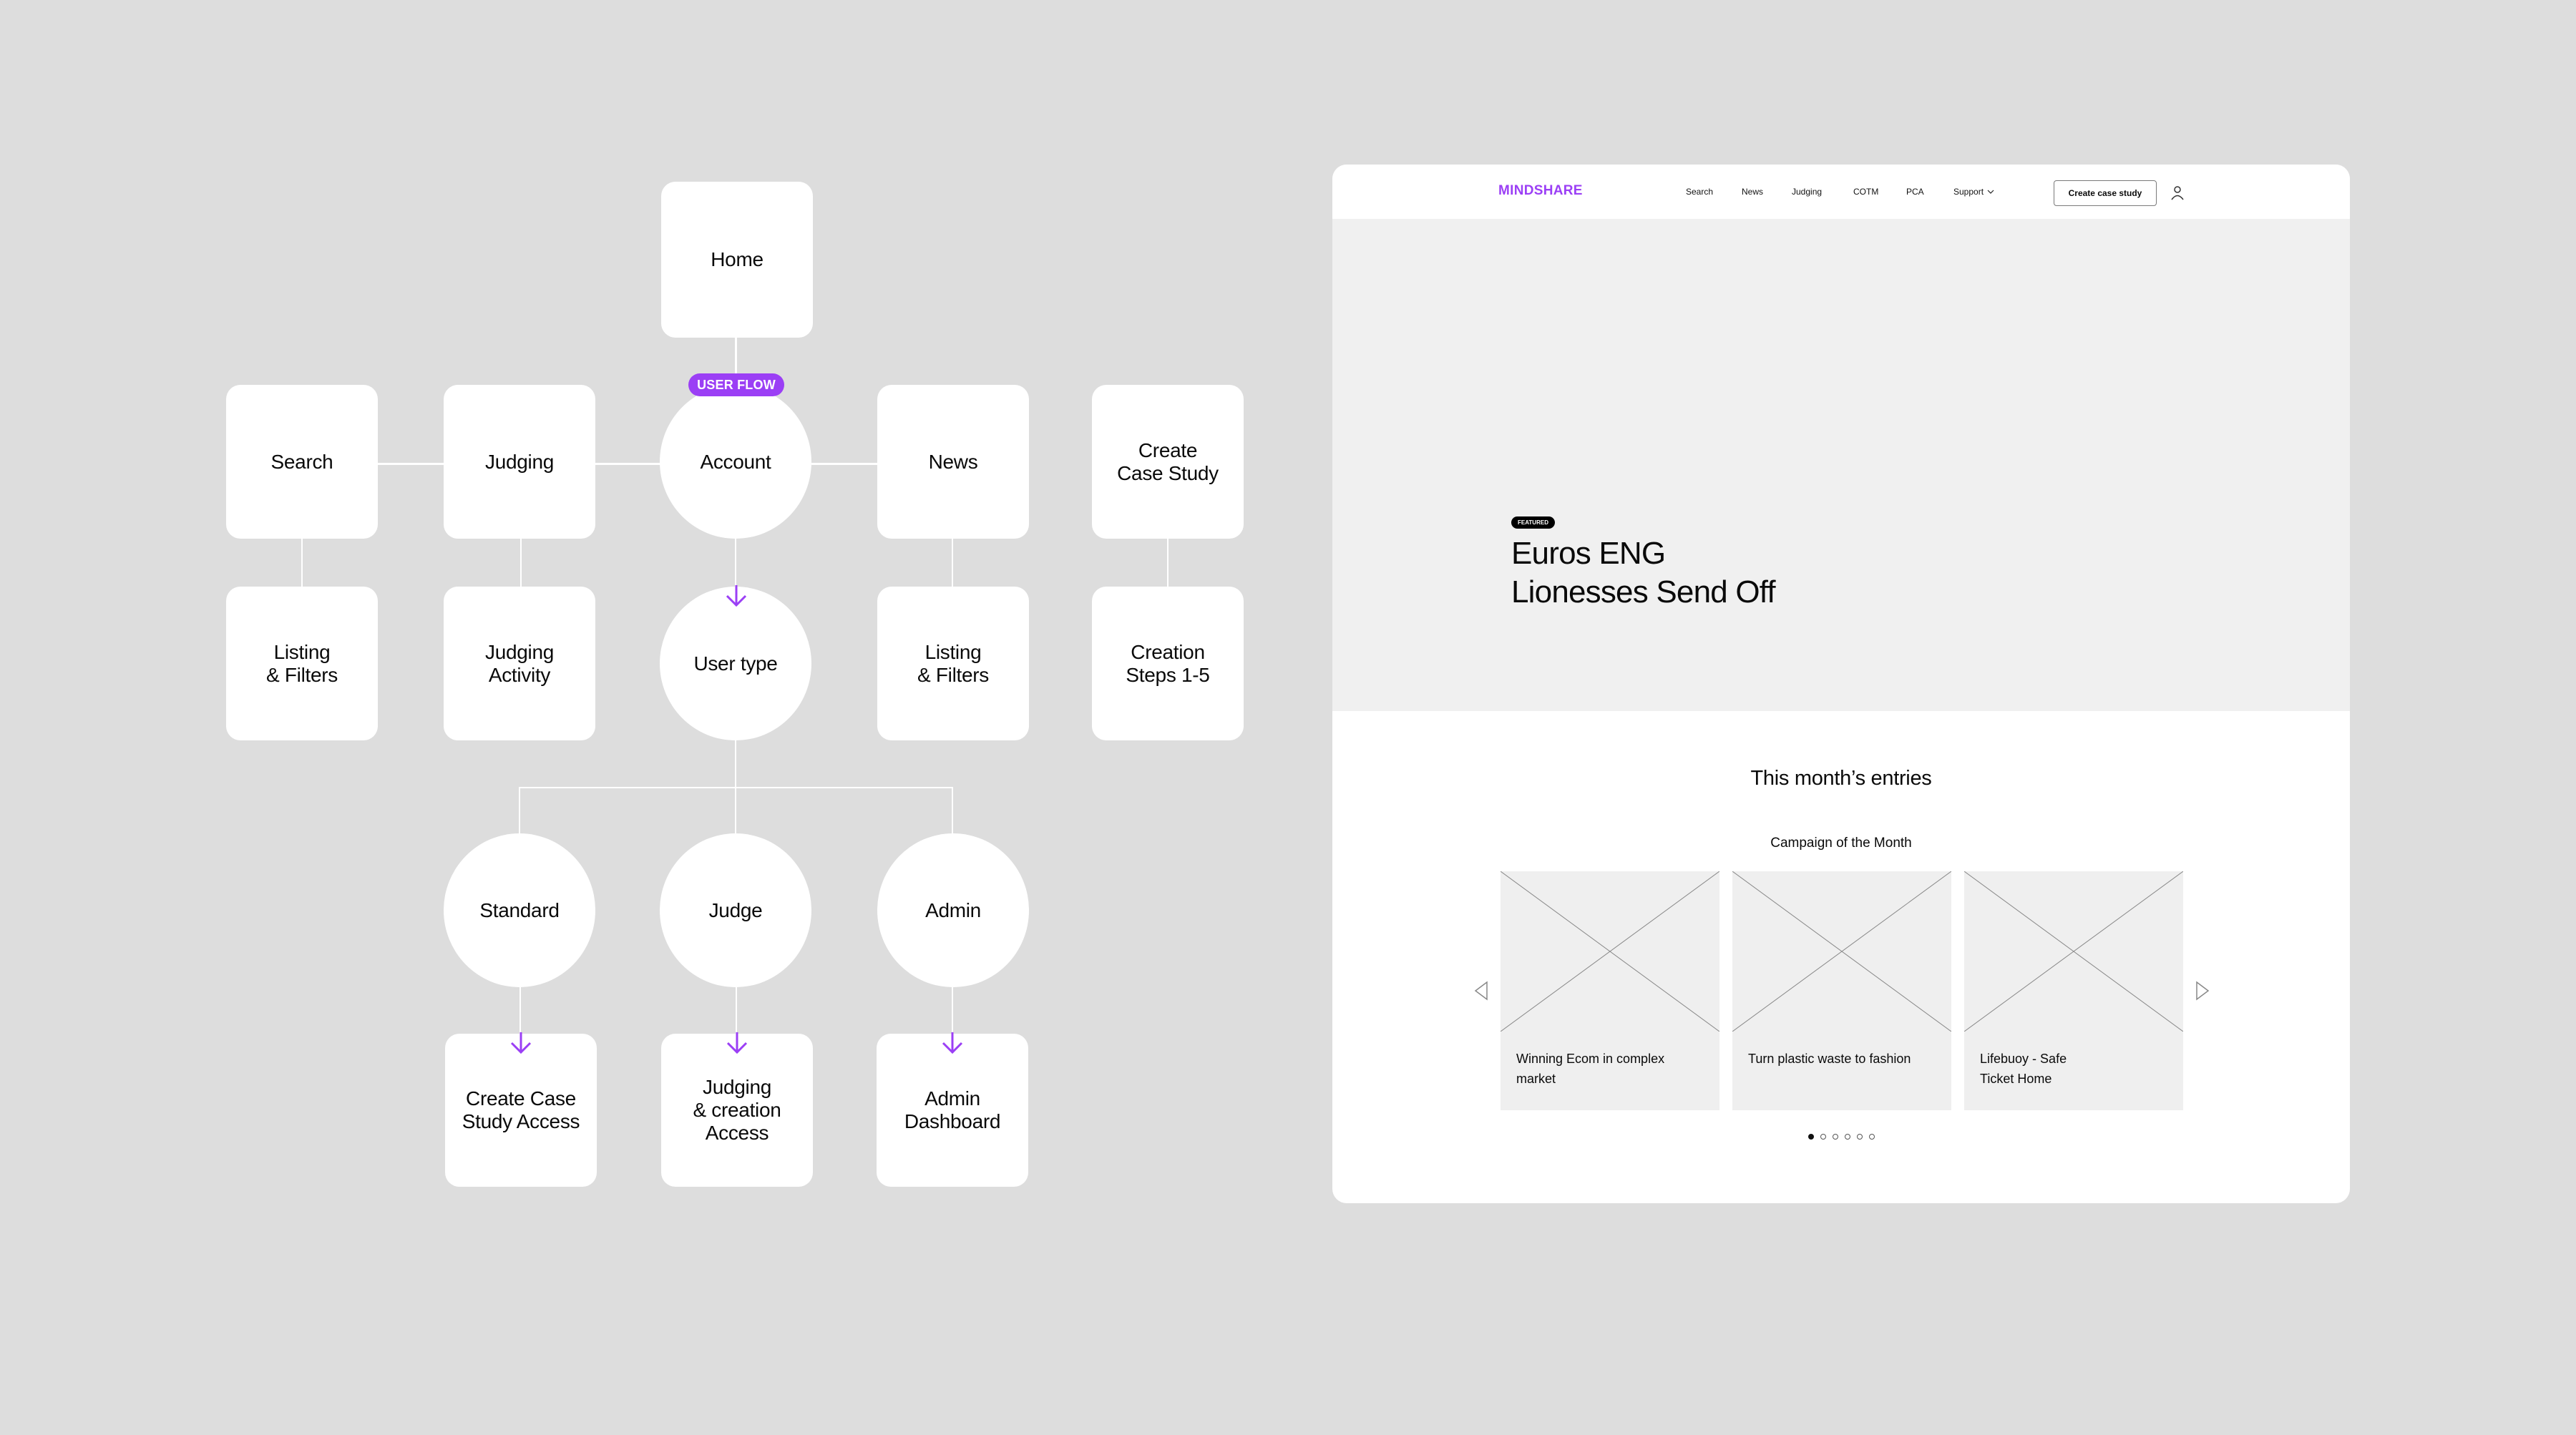 This screenshot has width=2576, height=1435. What do you see at coordinates (1841, 1137) in the screenshot?
I see `carousel-pagination` at bounding box center [1841, 1137].